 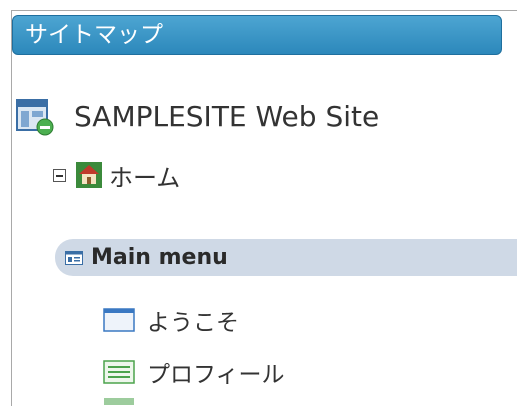 I want to click on site-root-label: SAMPLESITE Web Site, so click(x=227, y=116).